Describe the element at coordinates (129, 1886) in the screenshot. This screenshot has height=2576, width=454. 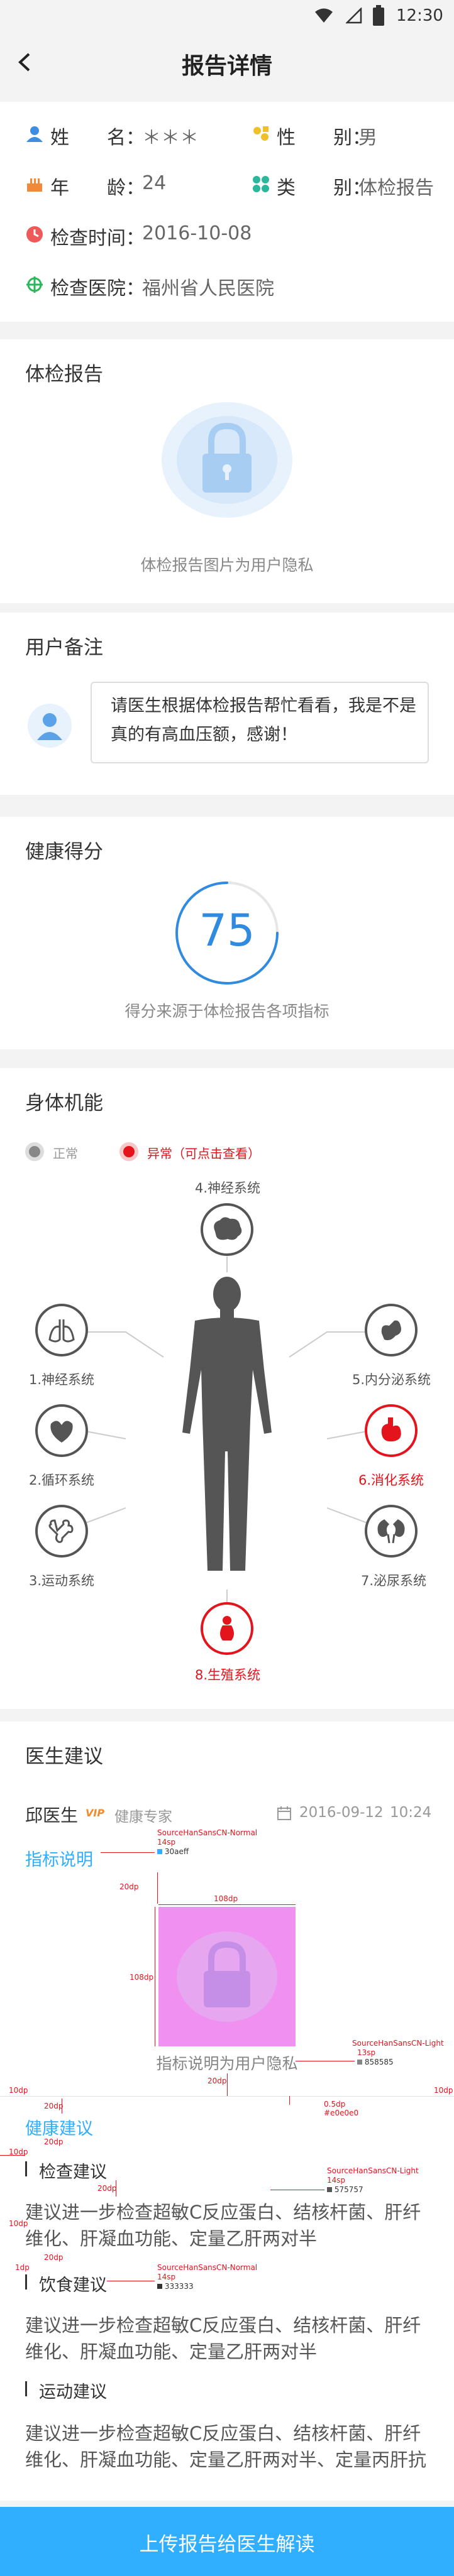
I see `annotation-dim-20a: 20dp` at that location.